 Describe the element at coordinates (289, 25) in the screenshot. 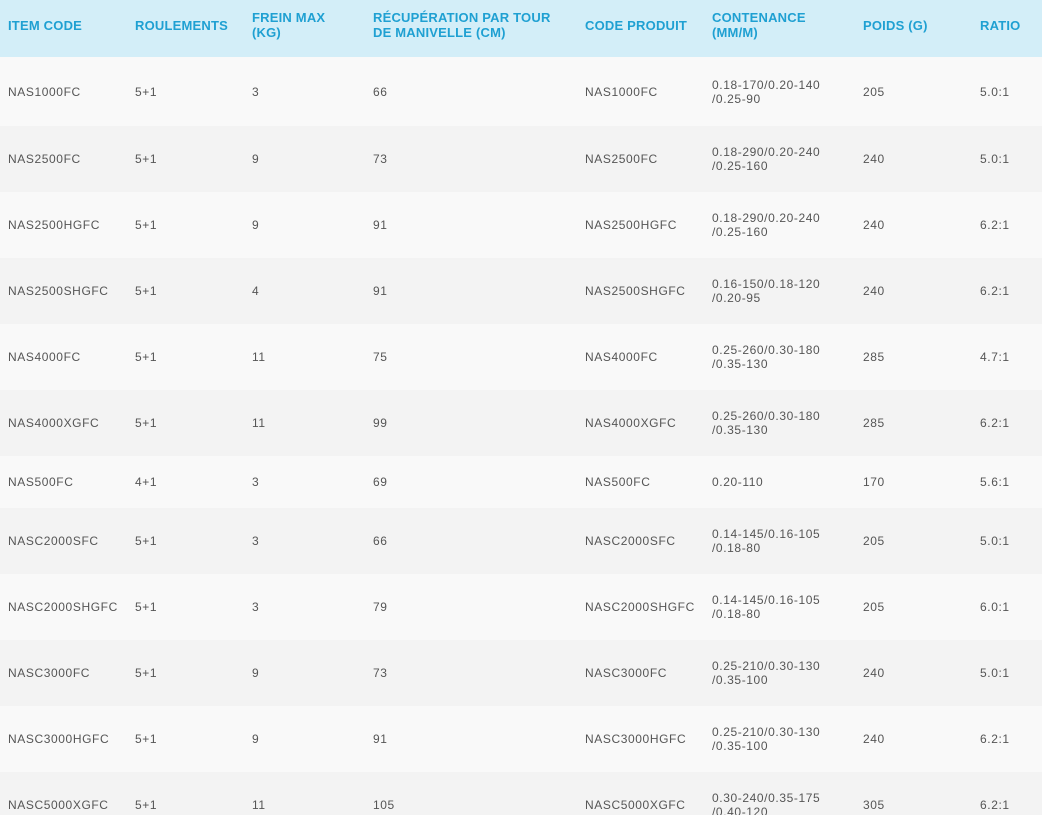

I see `header-frein-max: FREIN MAX (KG)` at that location.